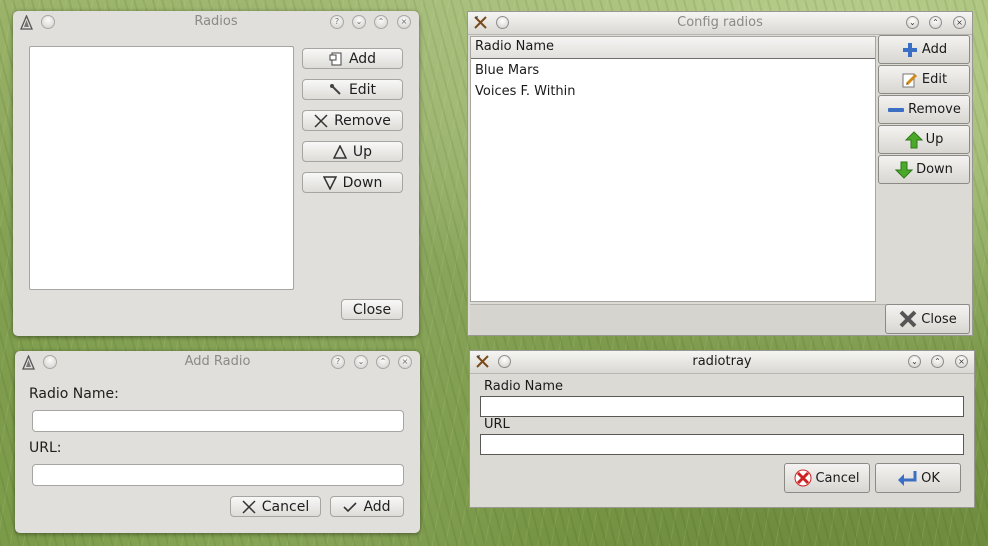 The height and width of the screenshot is (546, 988). I want to click on radio-list, so click(161, 168).